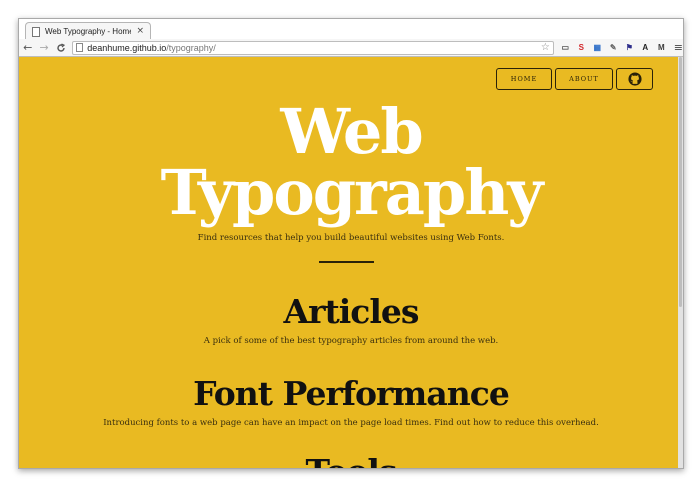 The height and width of the screenshot is (503, 700). I want to click on reload-icon, so click(60, 48).